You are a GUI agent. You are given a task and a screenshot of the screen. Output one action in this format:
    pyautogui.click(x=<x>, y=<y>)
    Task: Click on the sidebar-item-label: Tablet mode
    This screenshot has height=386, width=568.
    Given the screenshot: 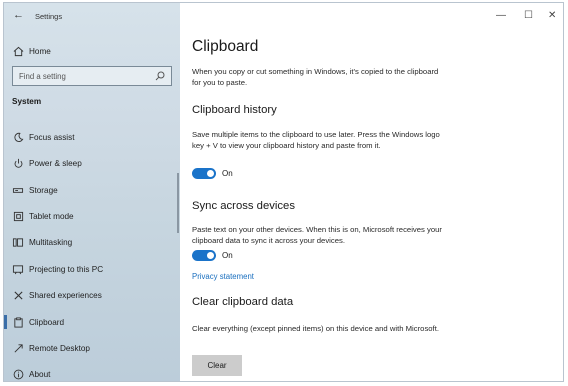 What is the action you would take?
    pyautogui.click(x=51, y=216)
    